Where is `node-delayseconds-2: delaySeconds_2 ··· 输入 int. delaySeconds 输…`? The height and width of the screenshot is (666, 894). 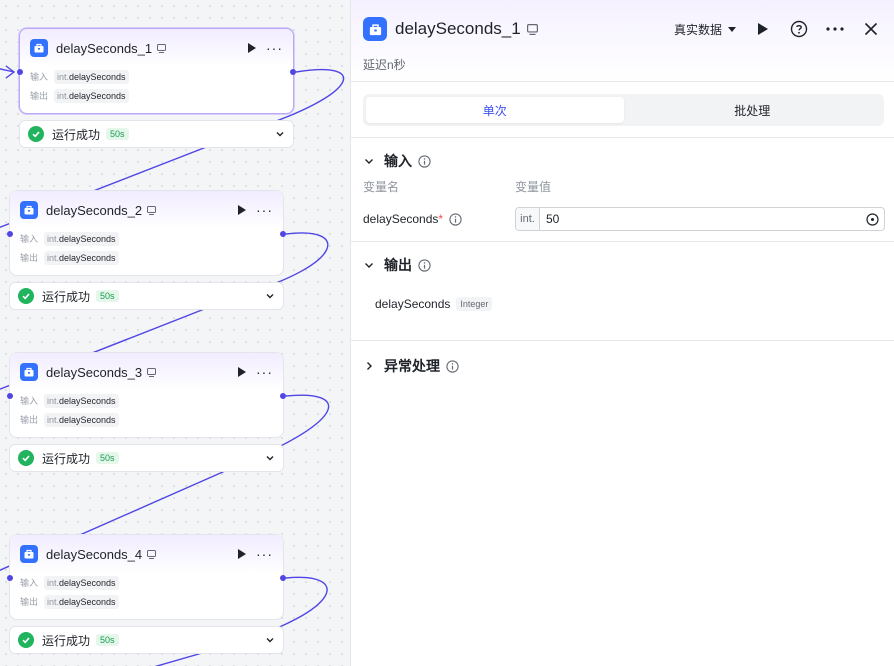
node-delayseconds-2: delaySeconds_2 ··· 输入 int. delaySeconds 输… is located at coordinates (146, 233).